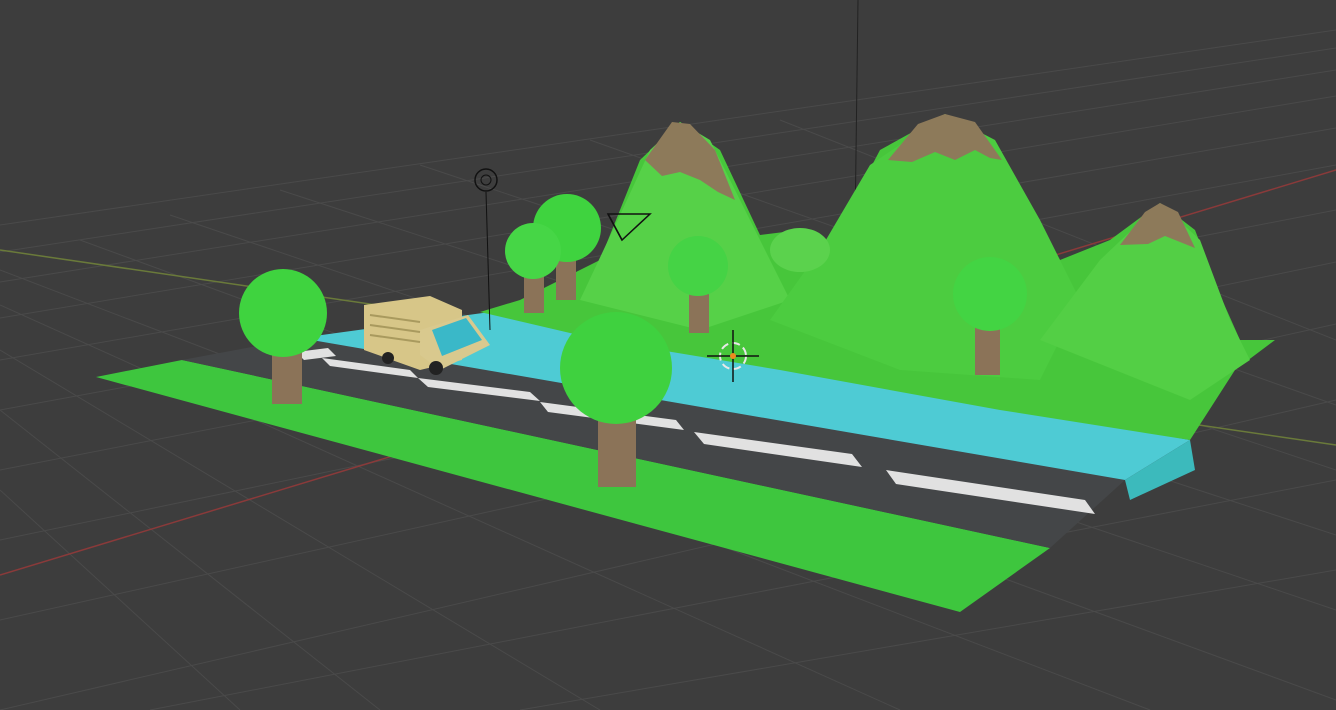 The image size is (1336, 710). I want to click on hill-small, so click(800, 250).